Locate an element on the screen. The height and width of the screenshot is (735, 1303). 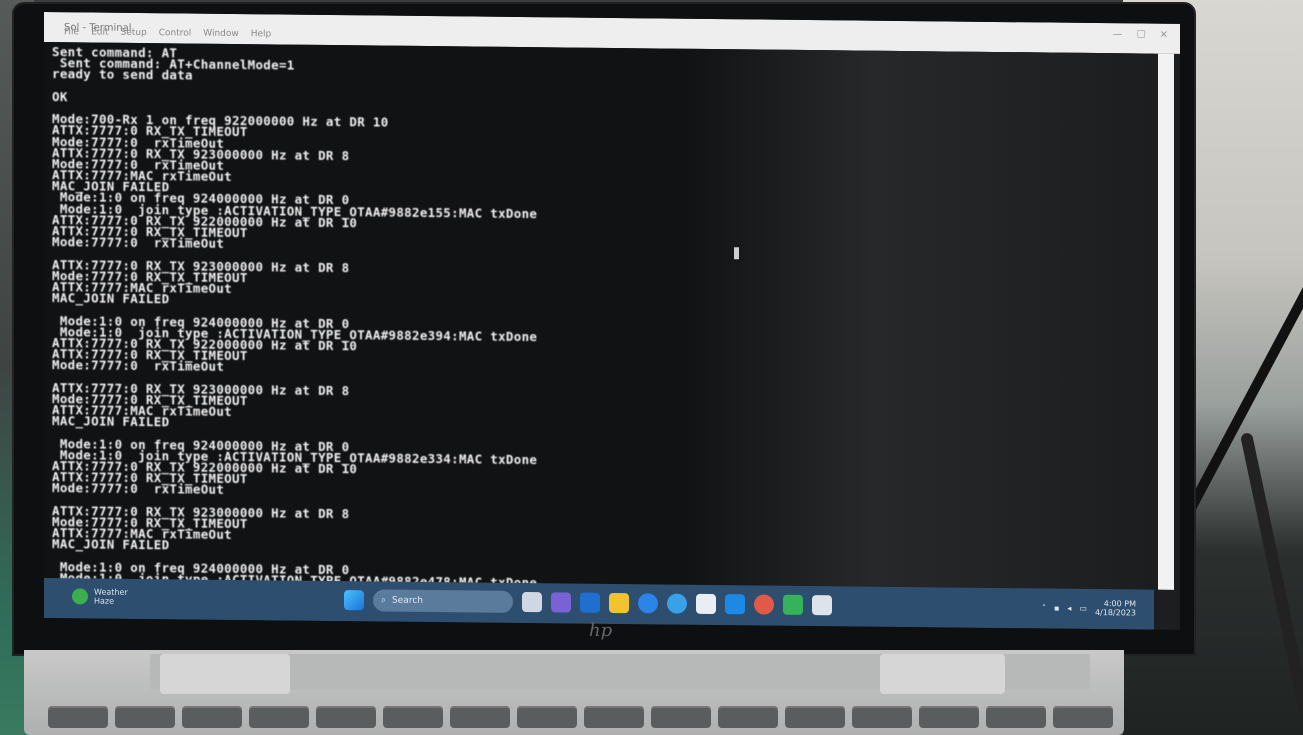
clock-time: 4:00 PM is located at coordinates (1119, 604).